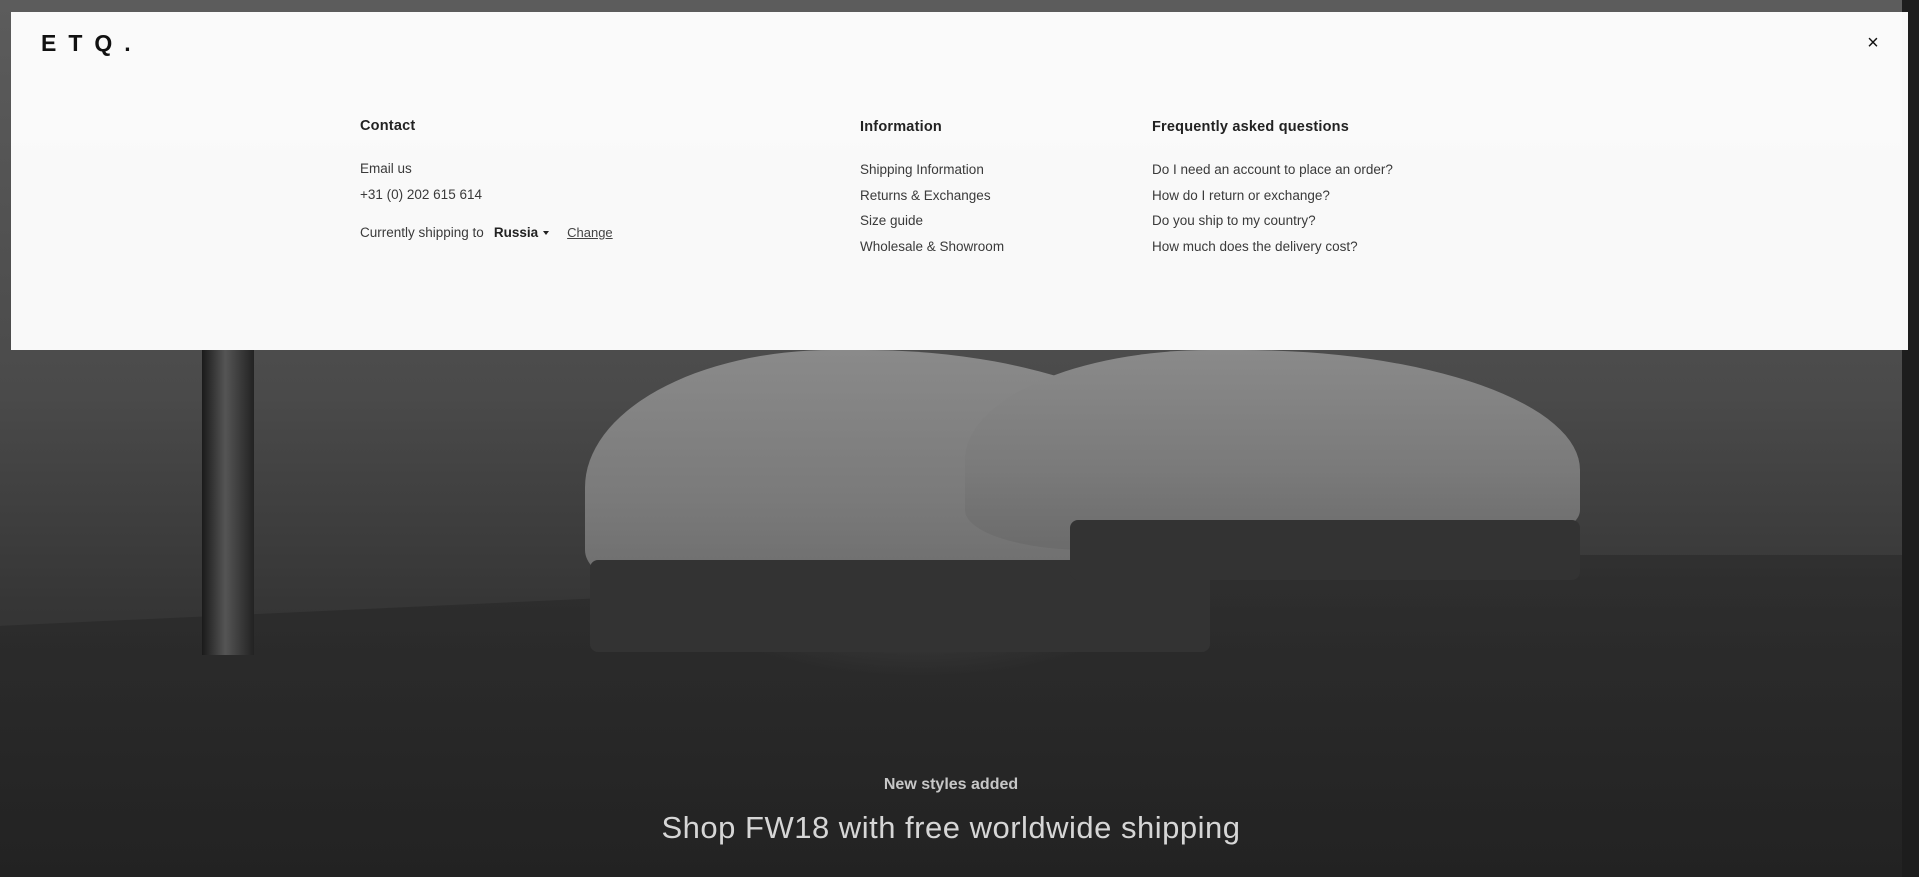  What do you see at coordinates (486, 232) in the screenshot?
I see `shipping-row: Currently shipping to Russia Change` at bounding box center [486, 232].